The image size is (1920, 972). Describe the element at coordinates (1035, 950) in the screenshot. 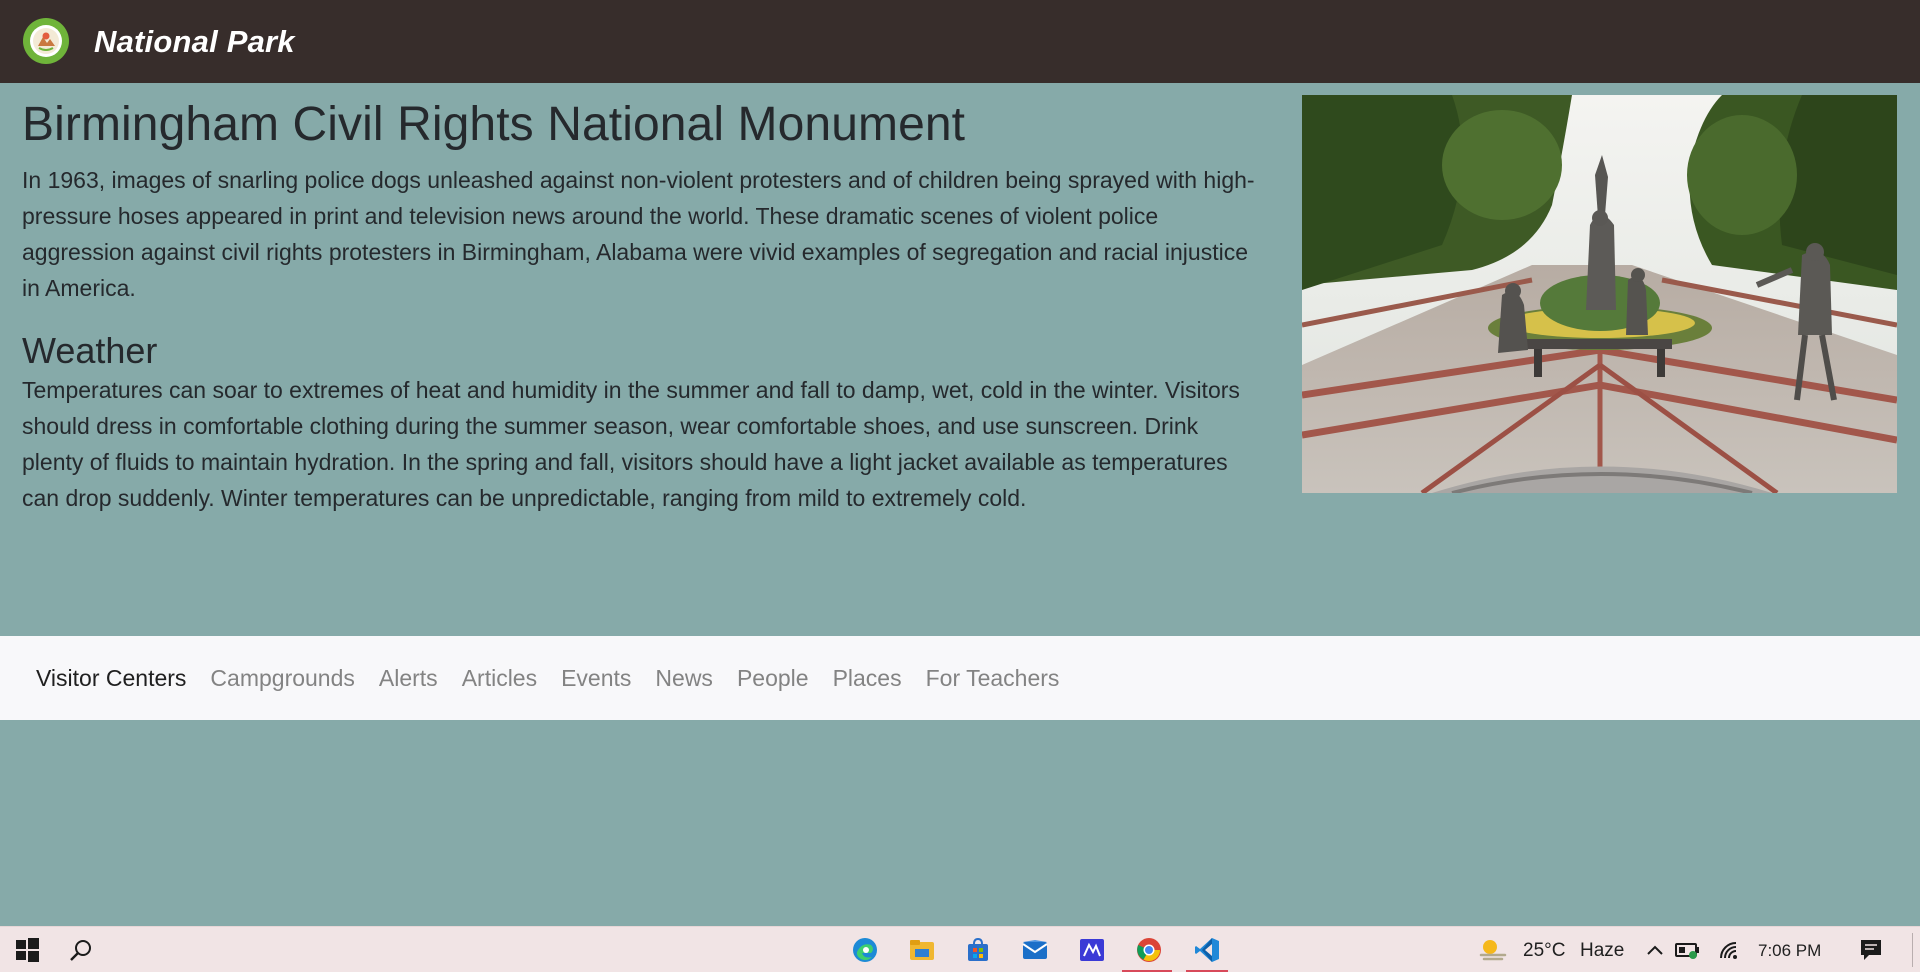

I see `mail-icon` at that location.